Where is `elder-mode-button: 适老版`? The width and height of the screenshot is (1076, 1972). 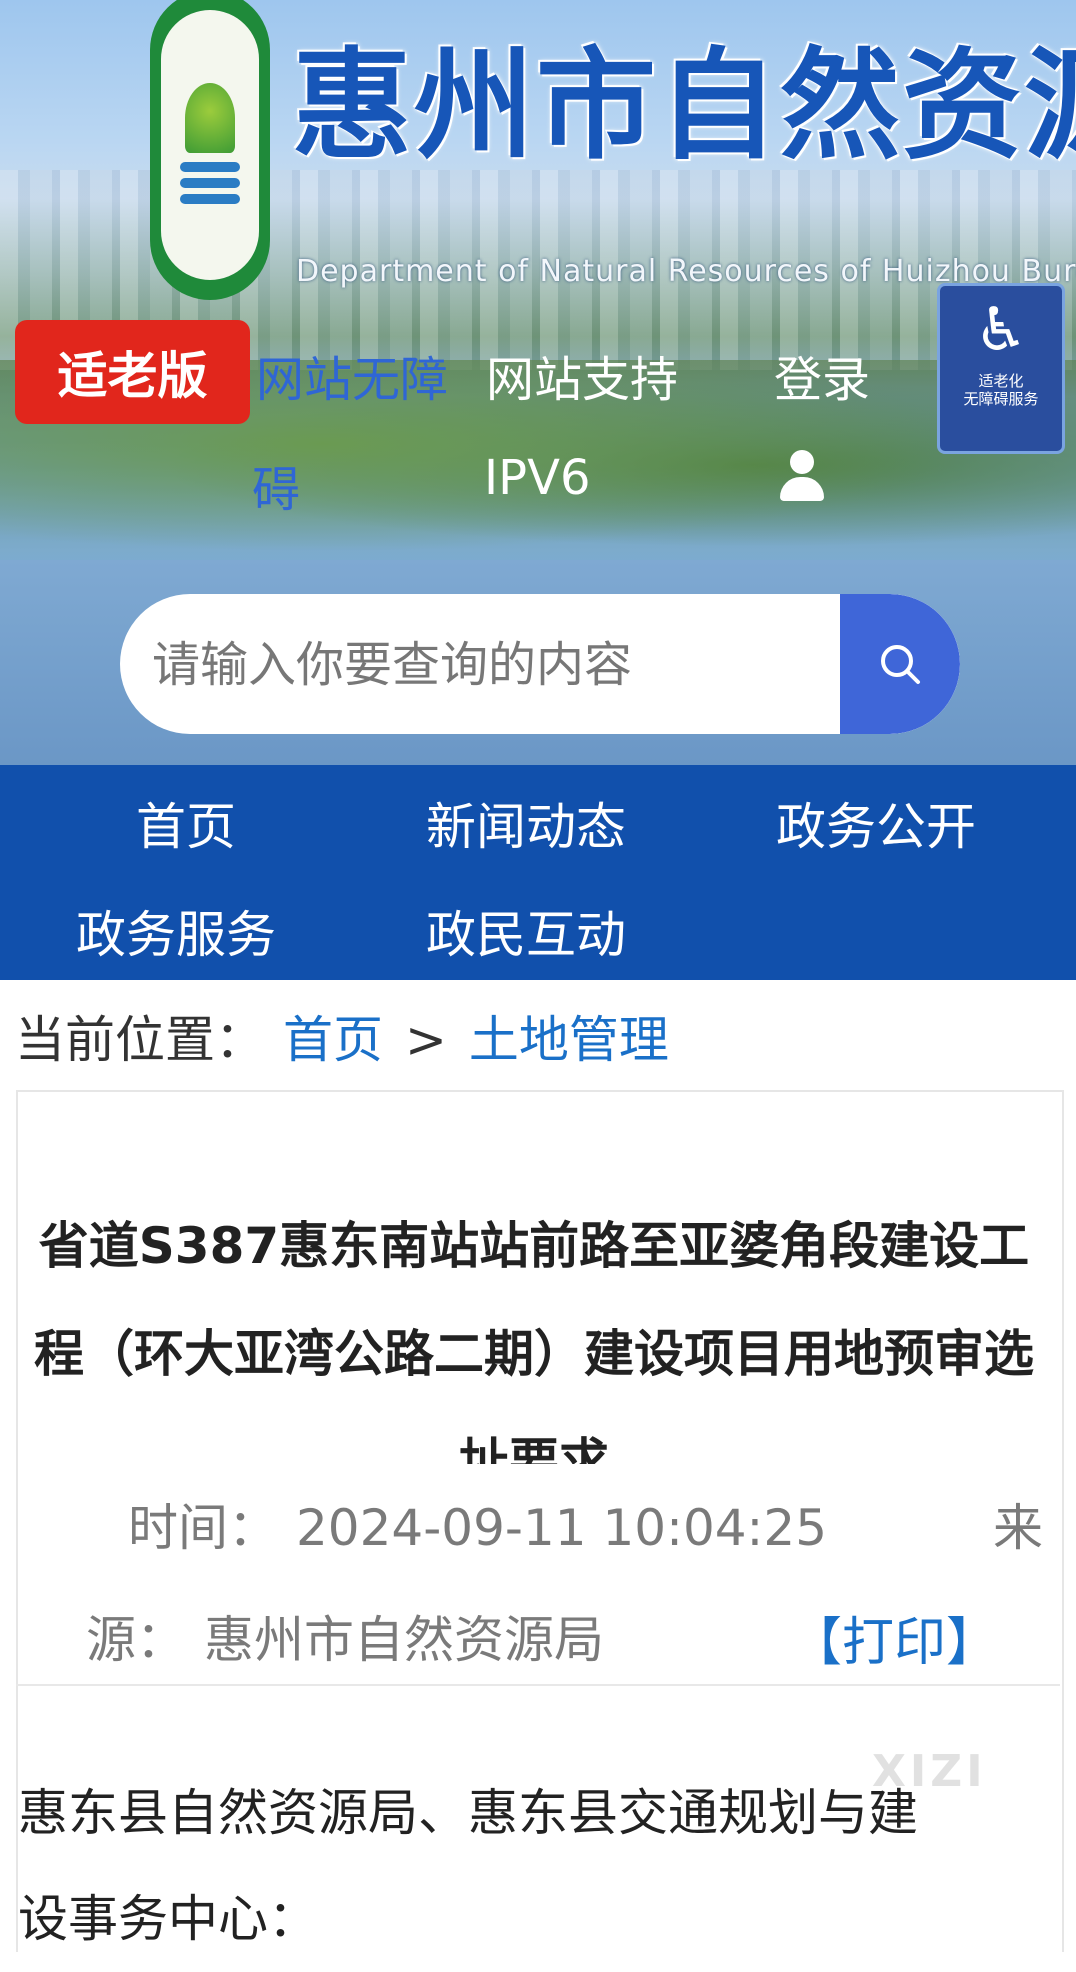 elder-mode-button: 适老版 is located at coordinates (132, 372).